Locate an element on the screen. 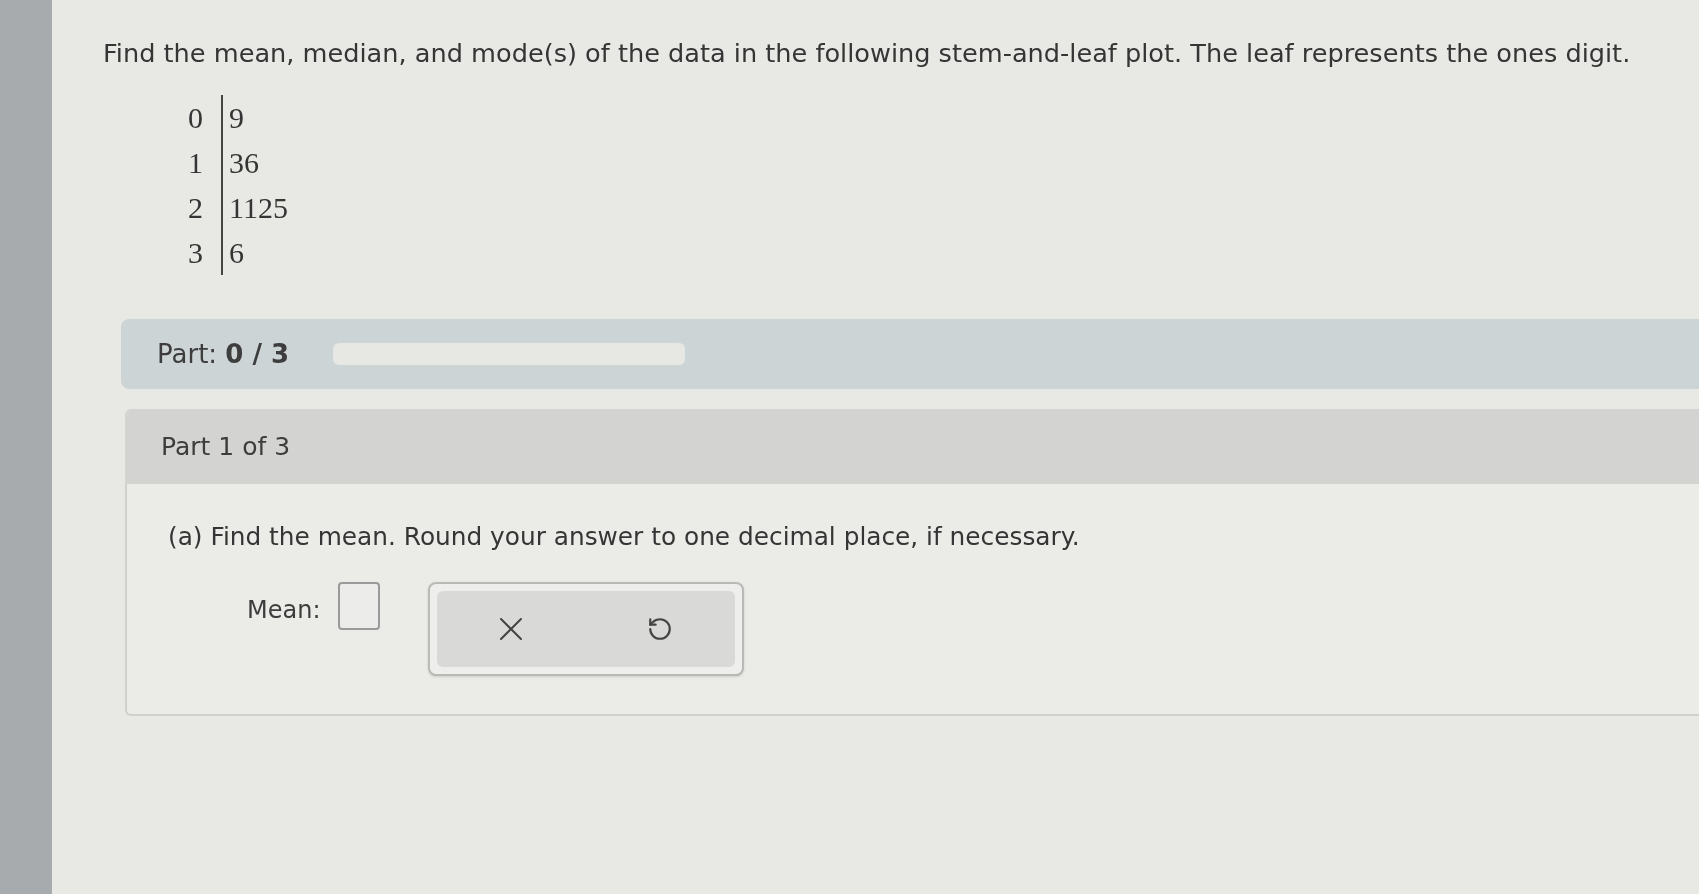  close-icon is located at coordinates (511, 629).